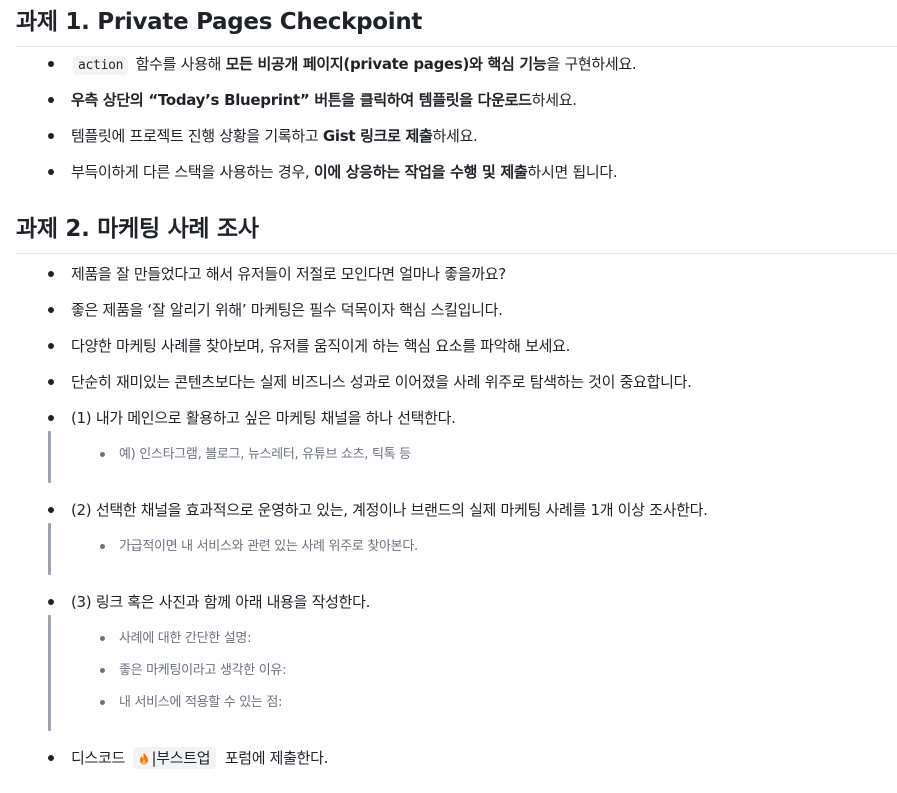  Describe the element at coordinates (185, 638) in the screenshot. I see `sub-item-text: 사례에 대한 간단한 설명:` at that location.